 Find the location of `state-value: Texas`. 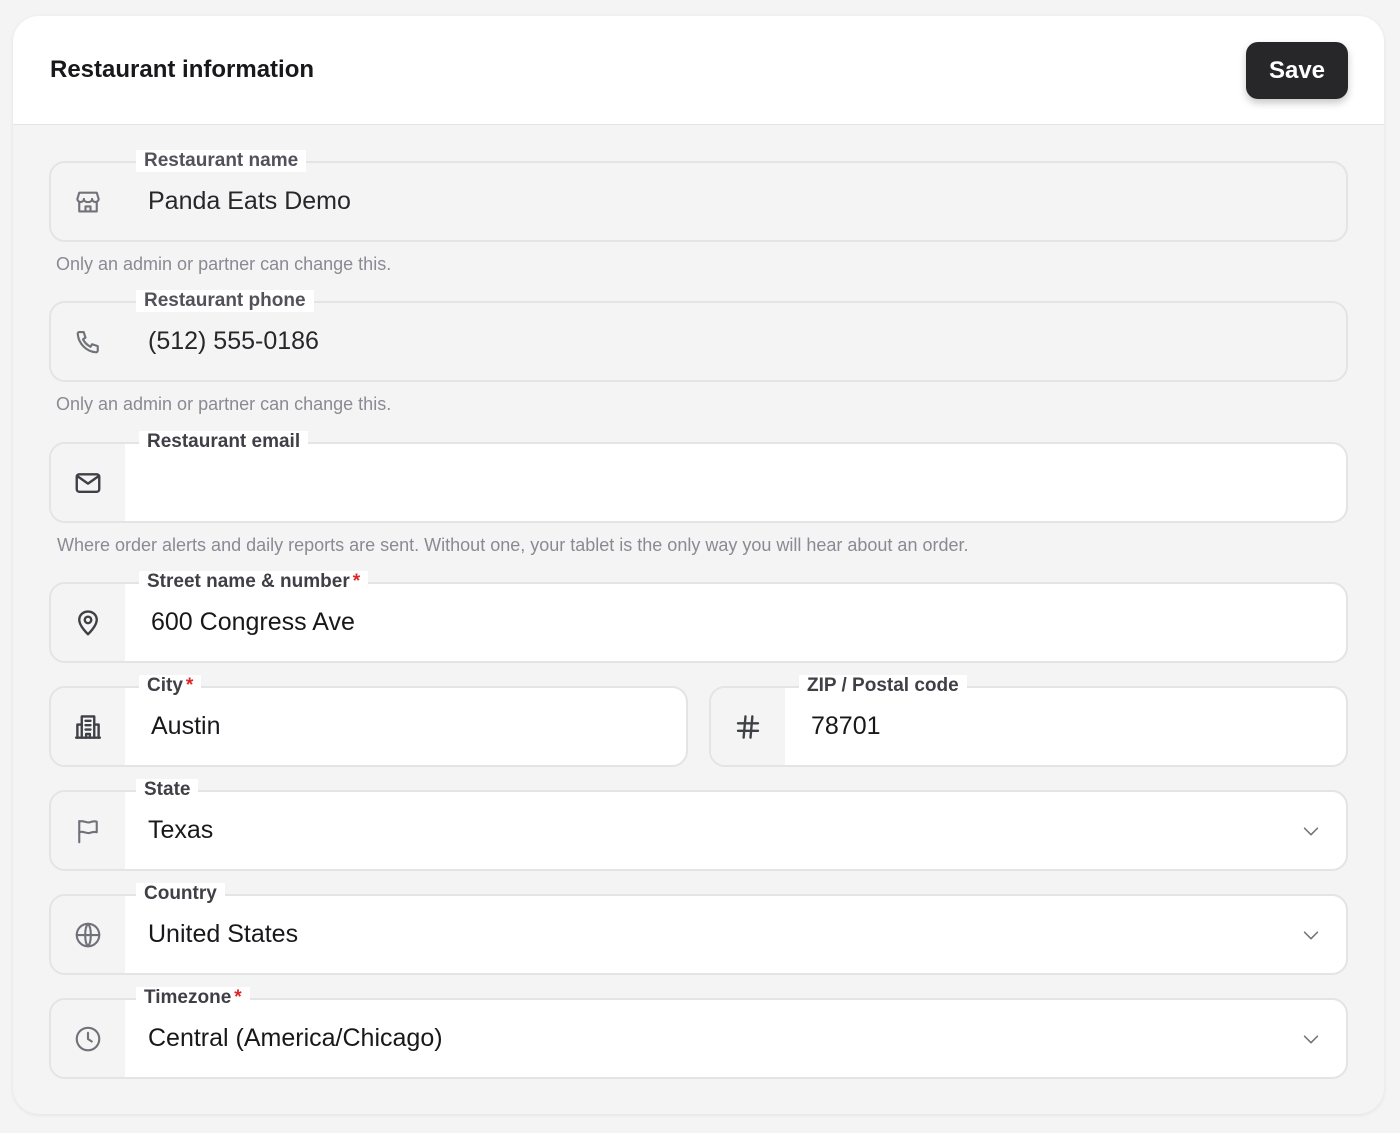

state-value: Texas is located at coordinates (181, 830).